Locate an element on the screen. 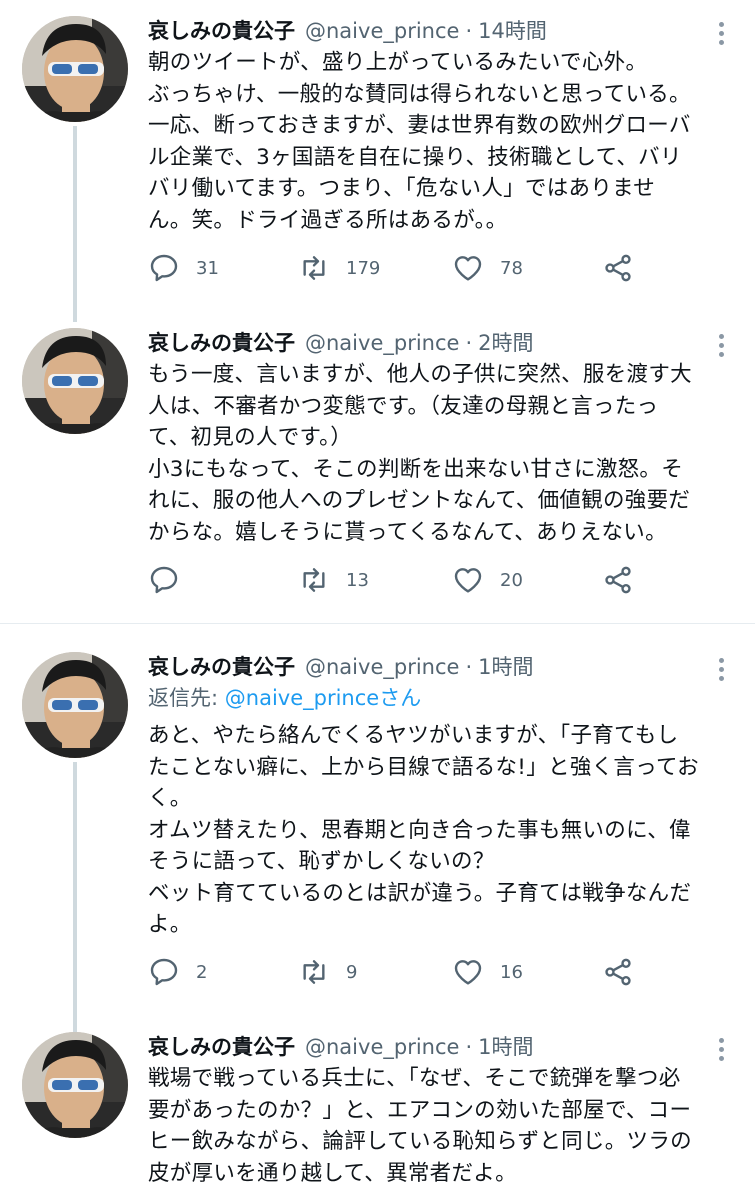  retweet-button: 13 is located at coordinates (333, 580).